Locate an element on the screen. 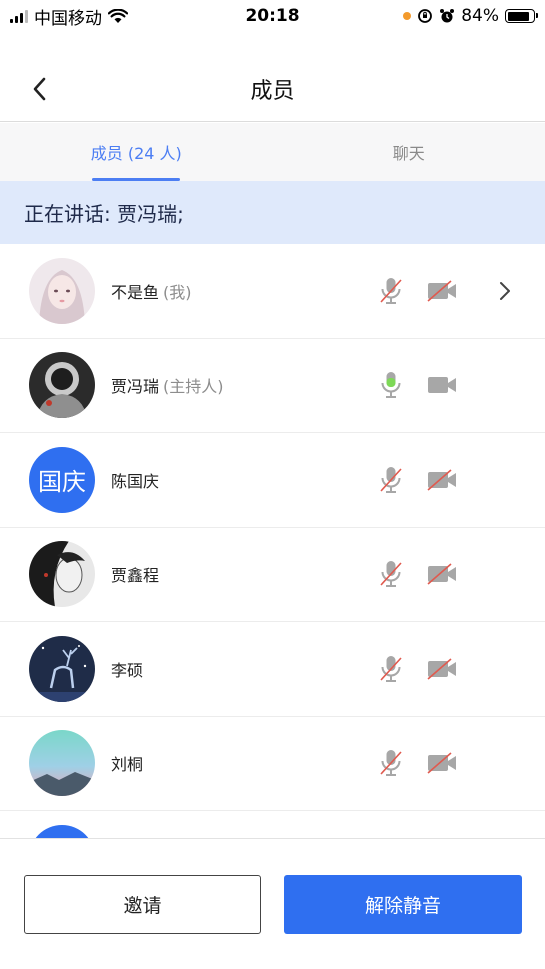 The height and width of the screenshot is (969, 545). privacy-indicator-icon is located at coordinates (407, 16).